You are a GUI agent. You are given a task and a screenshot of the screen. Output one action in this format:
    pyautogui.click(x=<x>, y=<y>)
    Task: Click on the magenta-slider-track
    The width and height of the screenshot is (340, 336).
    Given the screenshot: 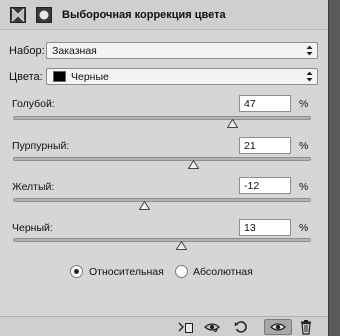 What is the action you would take?
    pyautogui.click(x=162, y=159)
    